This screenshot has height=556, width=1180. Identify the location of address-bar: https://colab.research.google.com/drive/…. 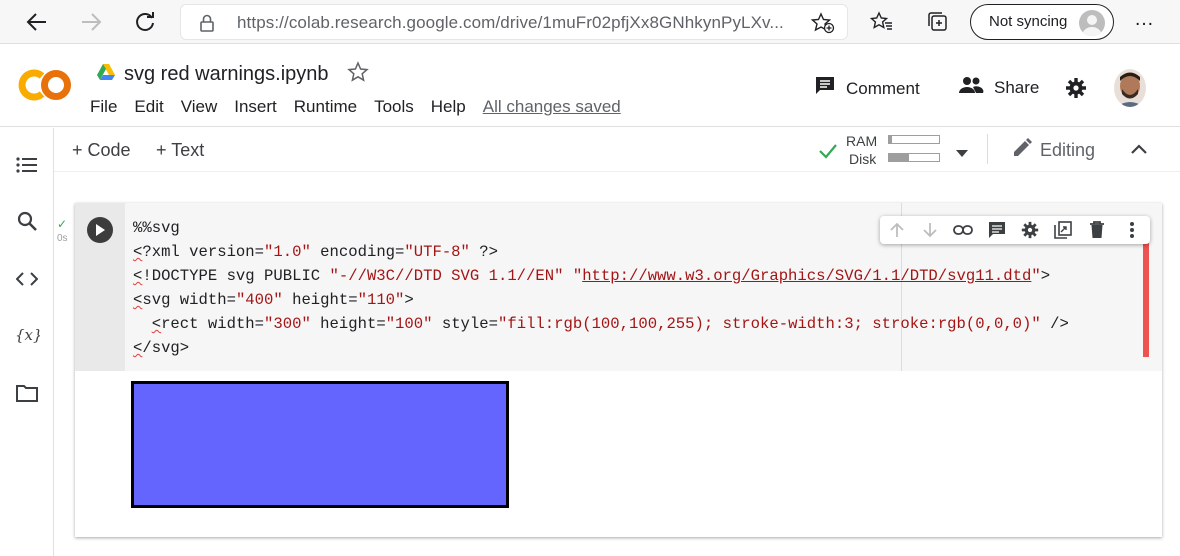
(514, 22).